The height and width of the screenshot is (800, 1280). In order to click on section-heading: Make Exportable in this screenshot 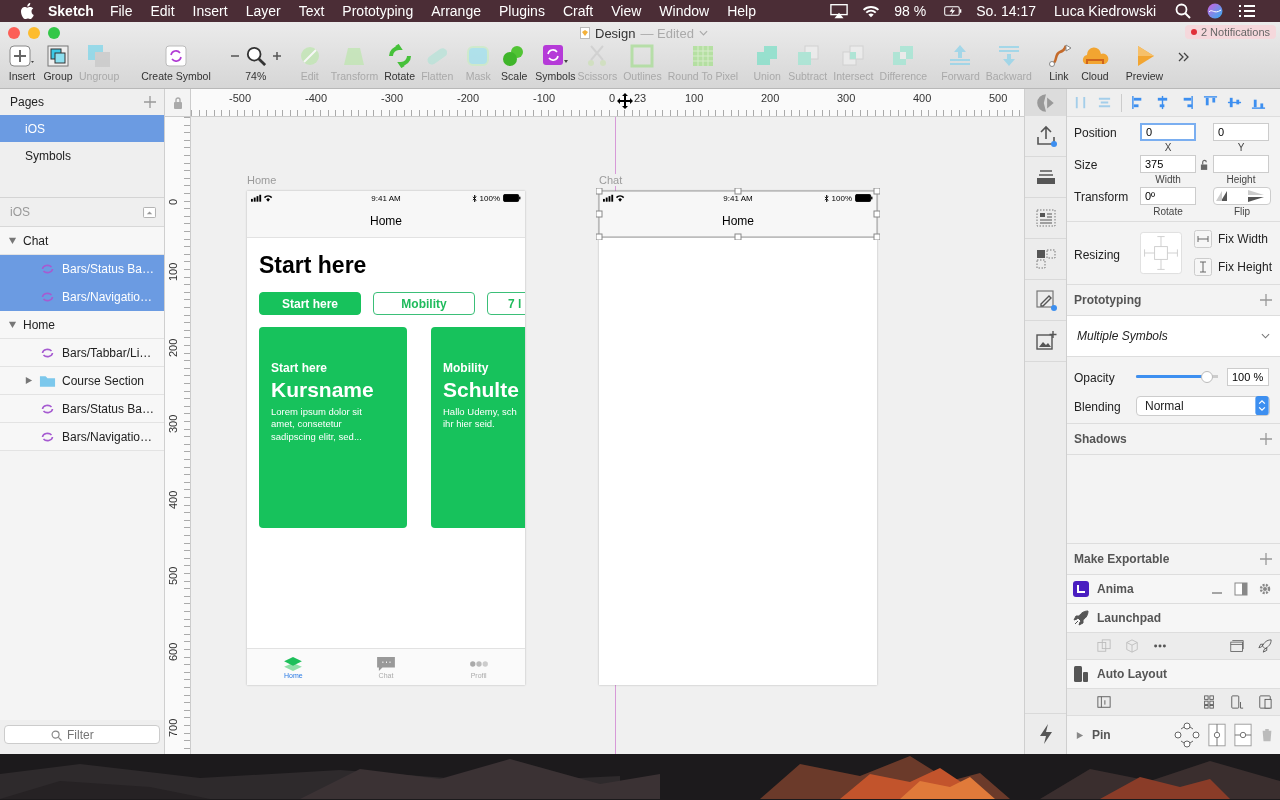, I will do `click(1122, 559)`.